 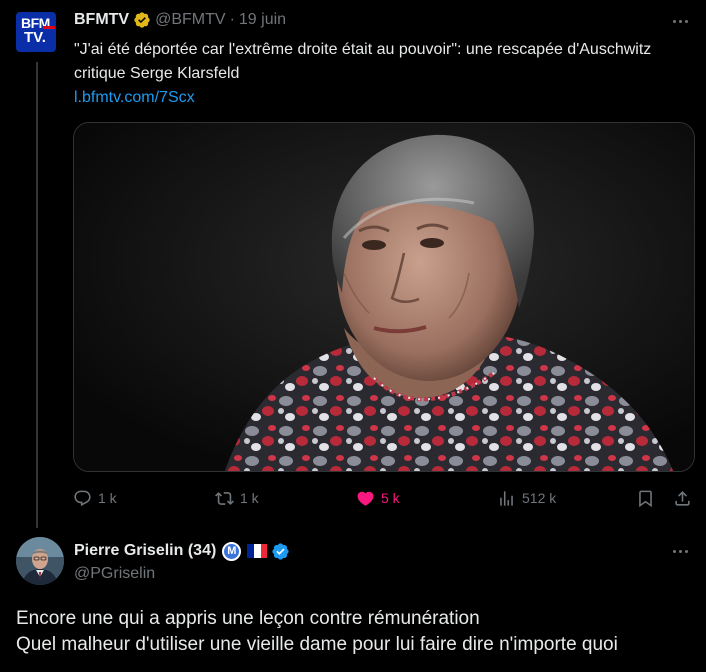 What do you see at coordinates (95, 498) in the screenshot?
I see `reply-action: 1 k` at bounding box center [95, 498].